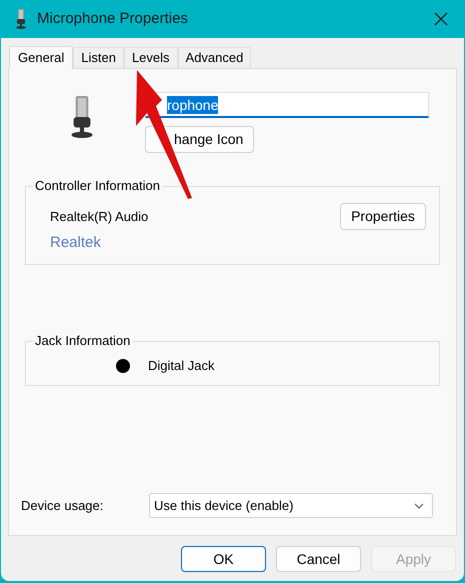 The height and width of the screenshot is (583, 465). Describe the element at coordinates (41, 57) in the screenshot. I see `tab: General` at that location.